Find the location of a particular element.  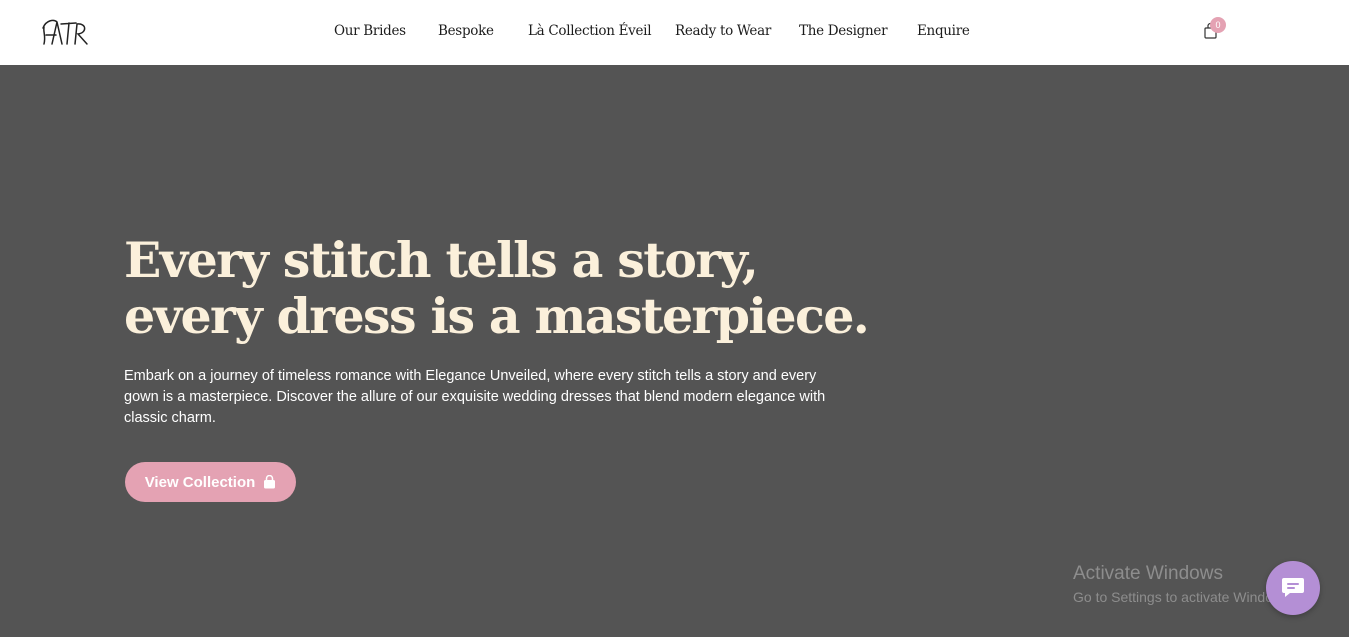

nav-item-ready-to-wear: Ready to Wear is located at coordinates (723, 31).